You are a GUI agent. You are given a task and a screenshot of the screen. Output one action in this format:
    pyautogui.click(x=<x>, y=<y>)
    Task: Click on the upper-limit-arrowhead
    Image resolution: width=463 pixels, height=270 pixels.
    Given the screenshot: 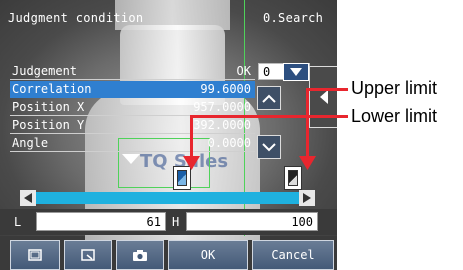 What is the action you would take?
    pyautogui.click(x=307, y=163)
    